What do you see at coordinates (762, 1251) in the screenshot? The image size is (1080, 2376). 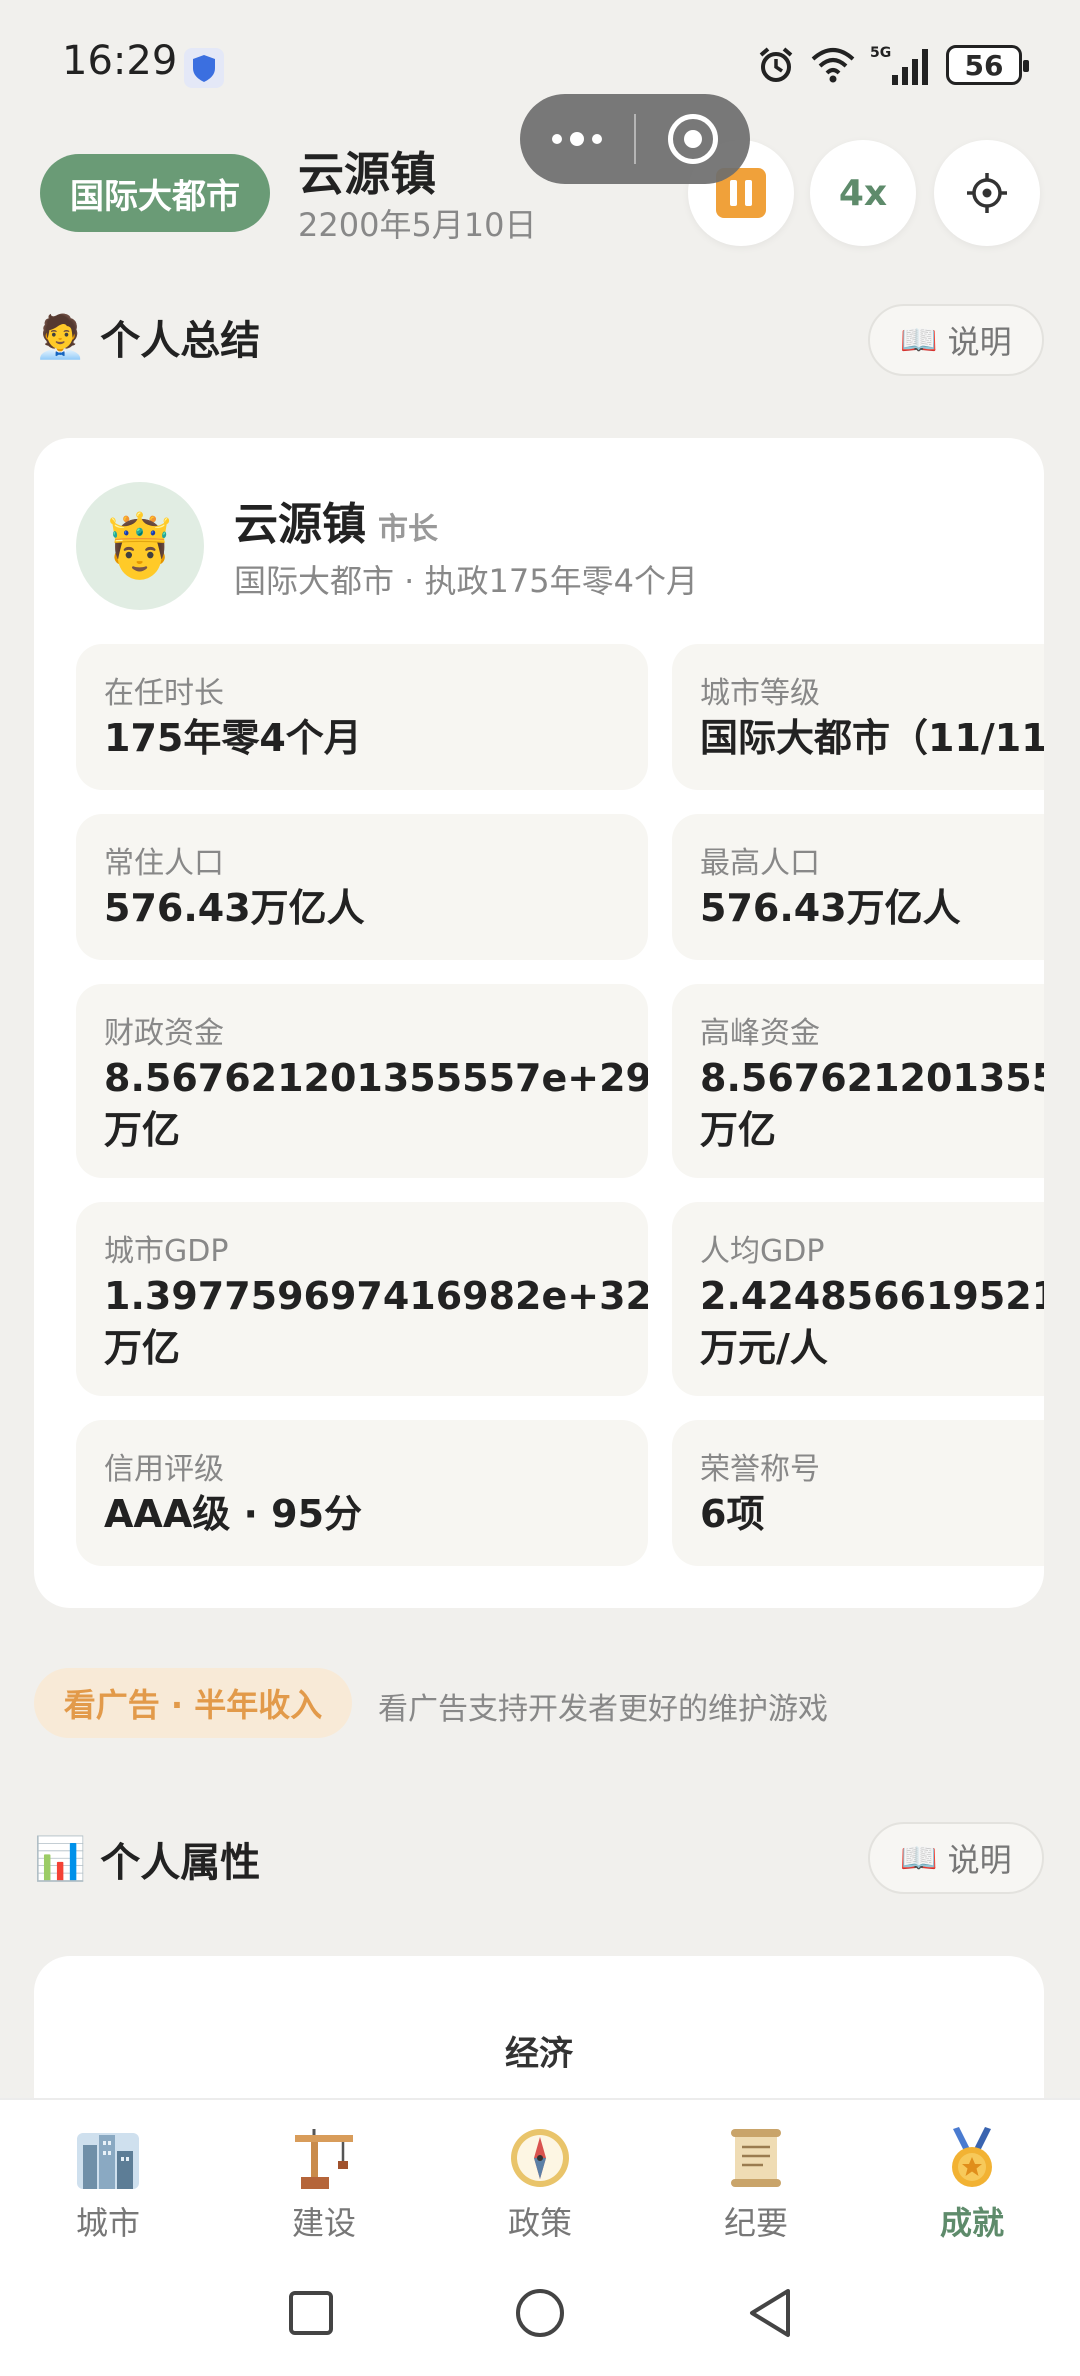 I see `stat-label: 人均GDP` at bounding box center [762, 1251].